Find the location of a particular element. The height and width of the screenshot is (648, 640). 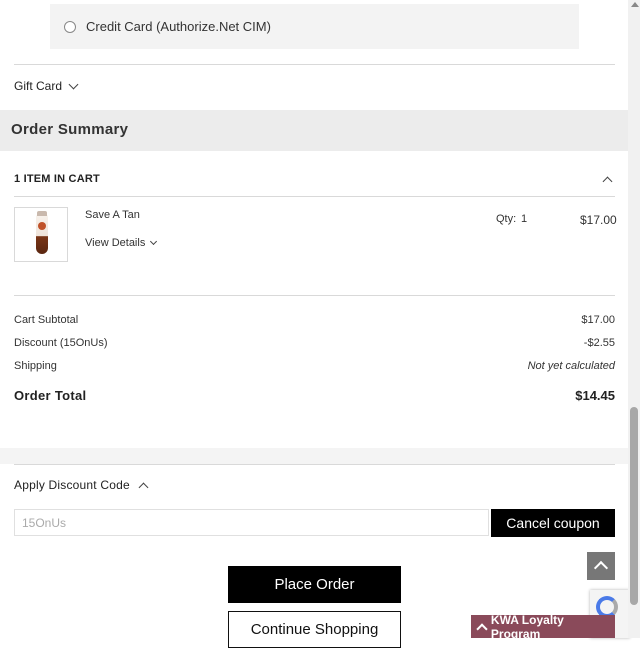

scrollbar-thumb is located at coordinates (634, 506).